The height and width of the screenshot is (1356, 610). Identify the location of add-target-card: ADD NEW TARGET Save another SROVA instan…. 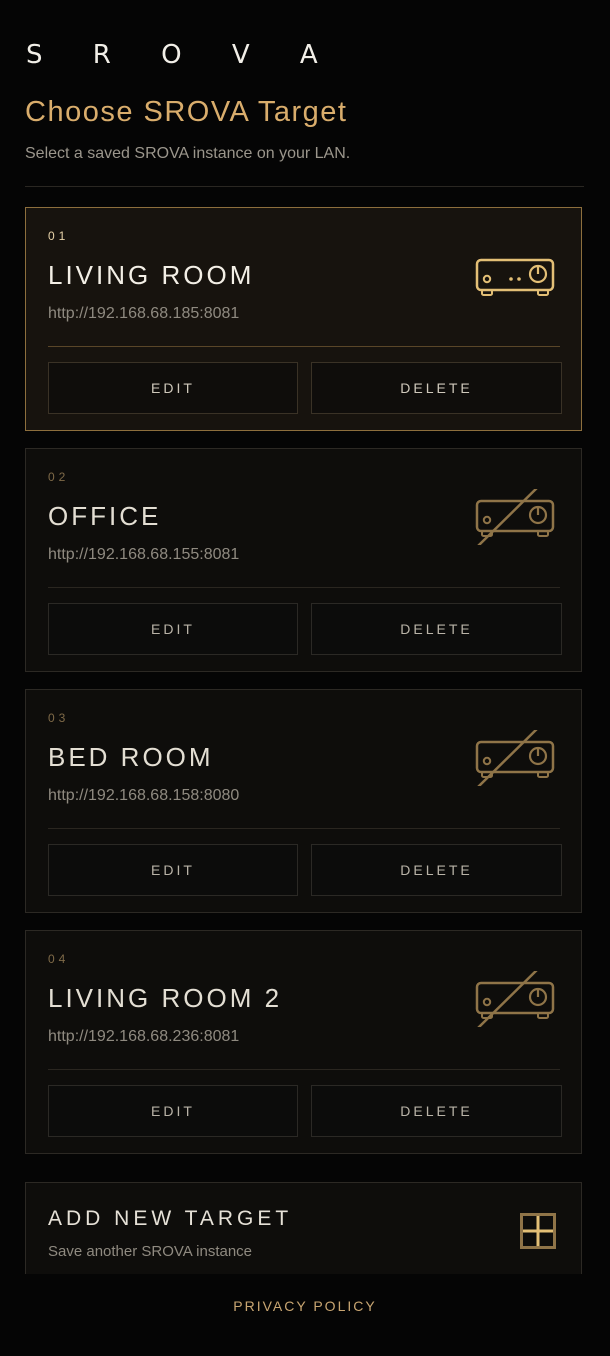
(303, 1228).